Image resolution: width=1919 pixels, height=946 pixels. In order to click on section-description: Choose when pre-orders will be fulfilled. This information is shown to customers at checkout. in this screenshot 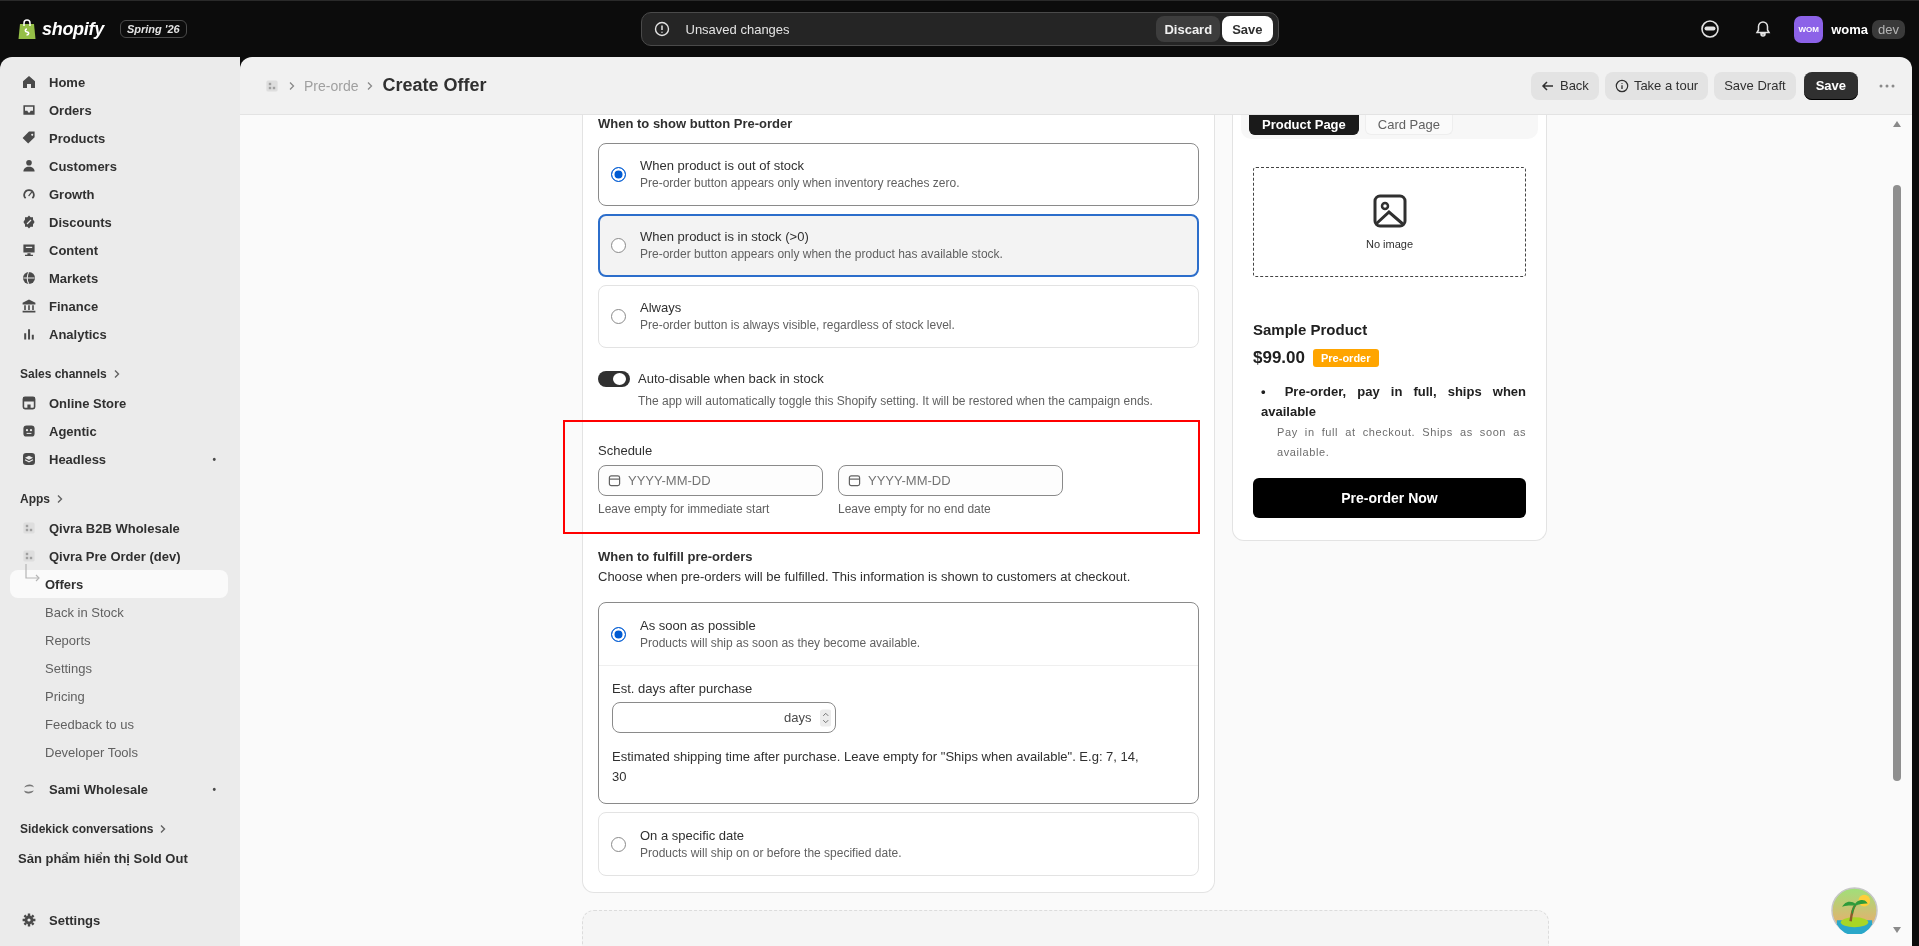, I will do `click(865, 577)`.